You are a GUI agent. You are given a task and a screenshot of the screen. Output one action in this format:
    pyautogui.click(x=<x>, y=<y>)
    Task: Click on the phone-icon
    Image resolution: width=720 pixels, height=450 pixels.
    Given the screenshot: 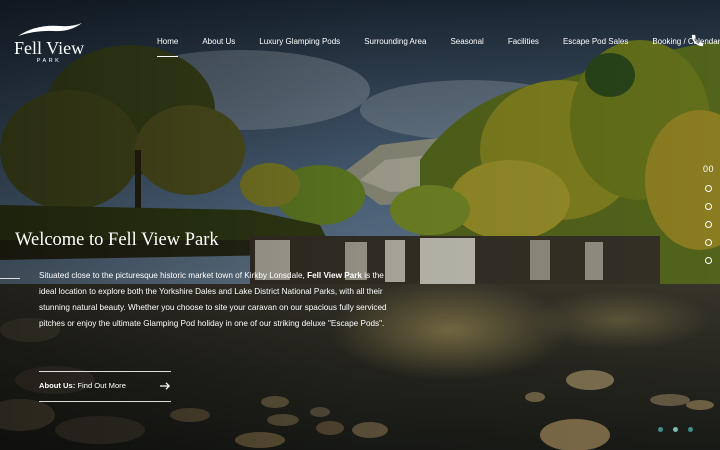 What is the action you would take?
    pyautogui.click(x=697, y=40)
    